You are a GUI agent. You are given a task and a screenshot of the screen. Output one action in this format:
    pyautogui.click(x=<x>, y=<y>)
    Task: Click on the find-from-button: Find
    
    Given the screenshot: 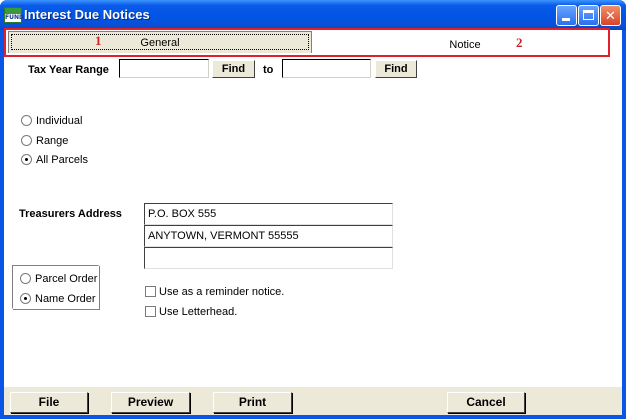 What is the action you would take?
    pyautogui.click(x=233, y=69)
    